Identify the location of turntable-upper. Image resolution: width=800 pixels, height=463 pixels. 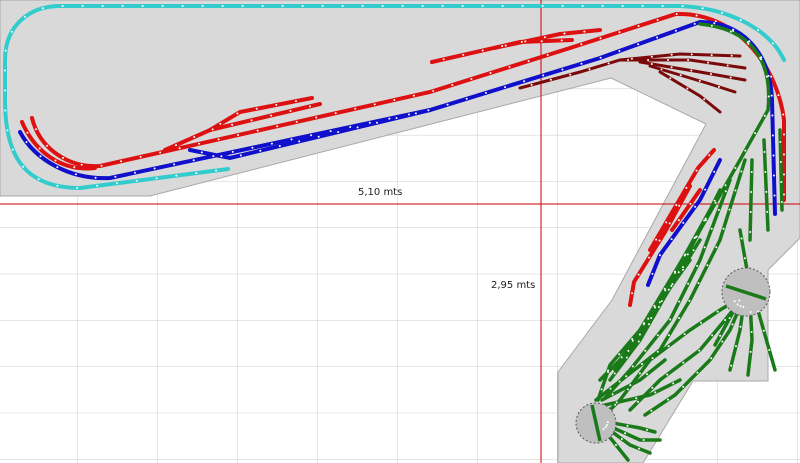
(746, 292).